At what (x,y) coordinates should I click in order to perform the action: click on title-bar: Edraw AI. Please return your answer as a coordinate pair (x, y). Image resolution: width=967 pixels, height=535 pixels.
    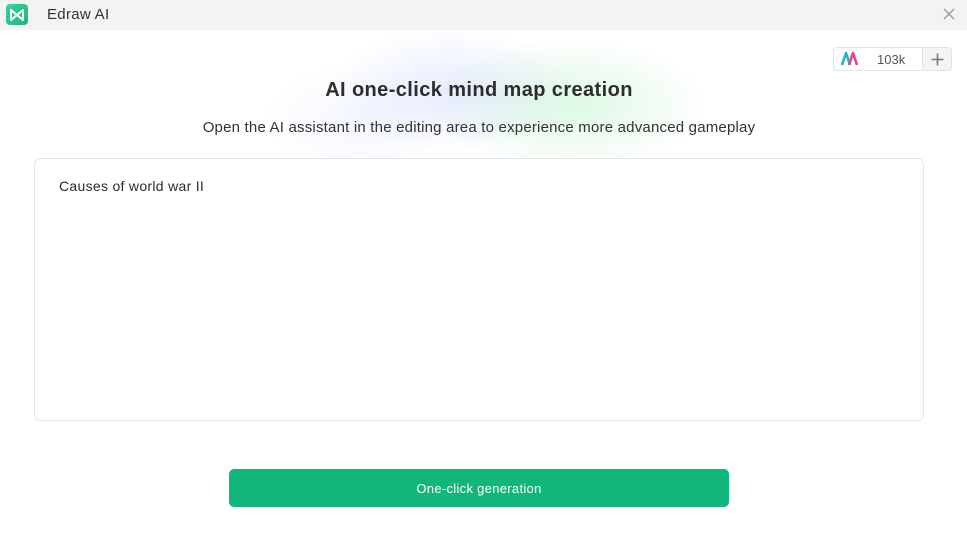
    Looking at the image, I should click on (483, 15).